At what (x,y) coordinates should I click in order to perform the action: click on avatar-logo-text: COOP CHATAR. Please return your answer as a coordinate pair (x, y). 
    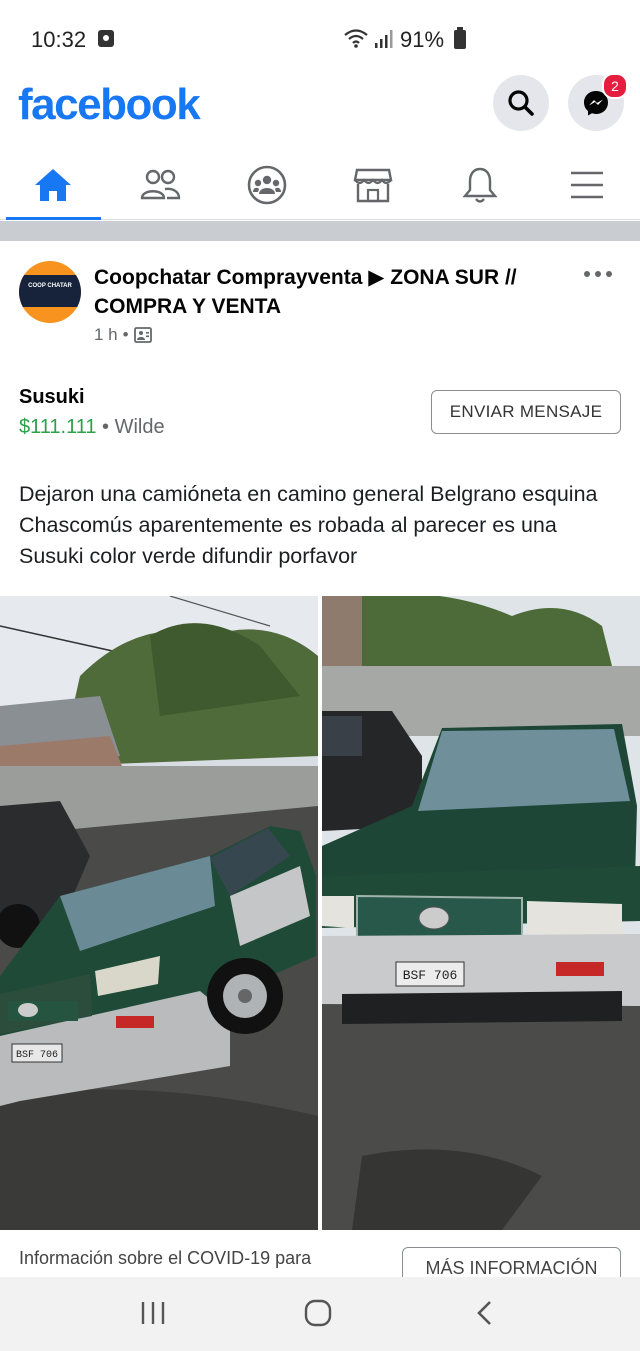
    Looking at the image, I should click on (50, 291).